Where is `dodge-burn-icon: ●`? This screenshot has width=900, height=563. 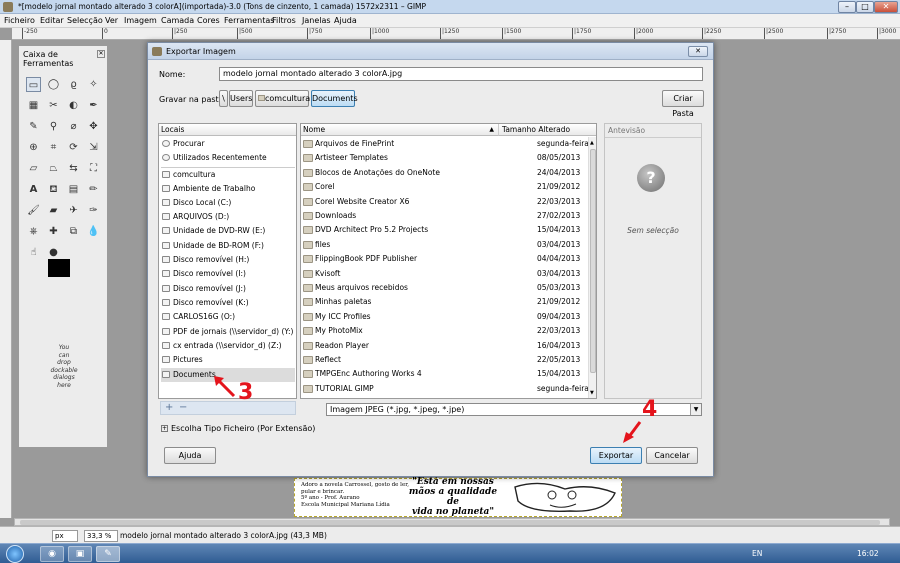
dodge-burn-icon: ● is located at coordinates (53, 252).